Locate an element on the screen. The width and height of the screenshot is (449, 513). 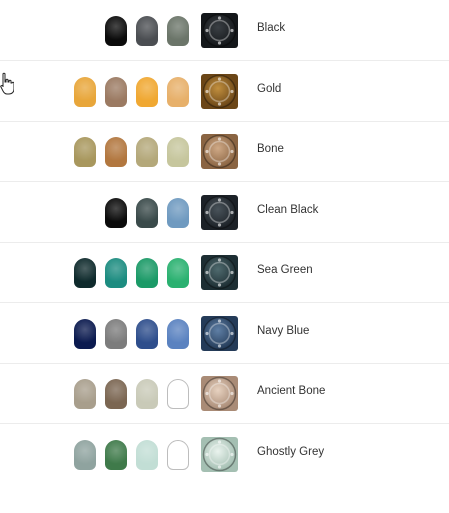
paint-scheme-name: Gold is located at coordinates (269, 88).